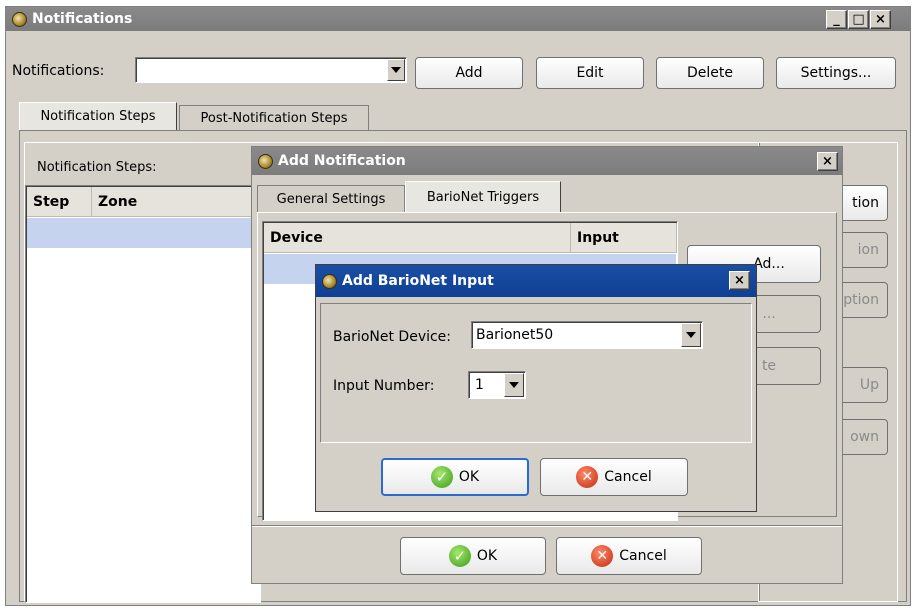 This screenshot has width=920, height=611. I want to click on dialog-separator, so click(547, 526).